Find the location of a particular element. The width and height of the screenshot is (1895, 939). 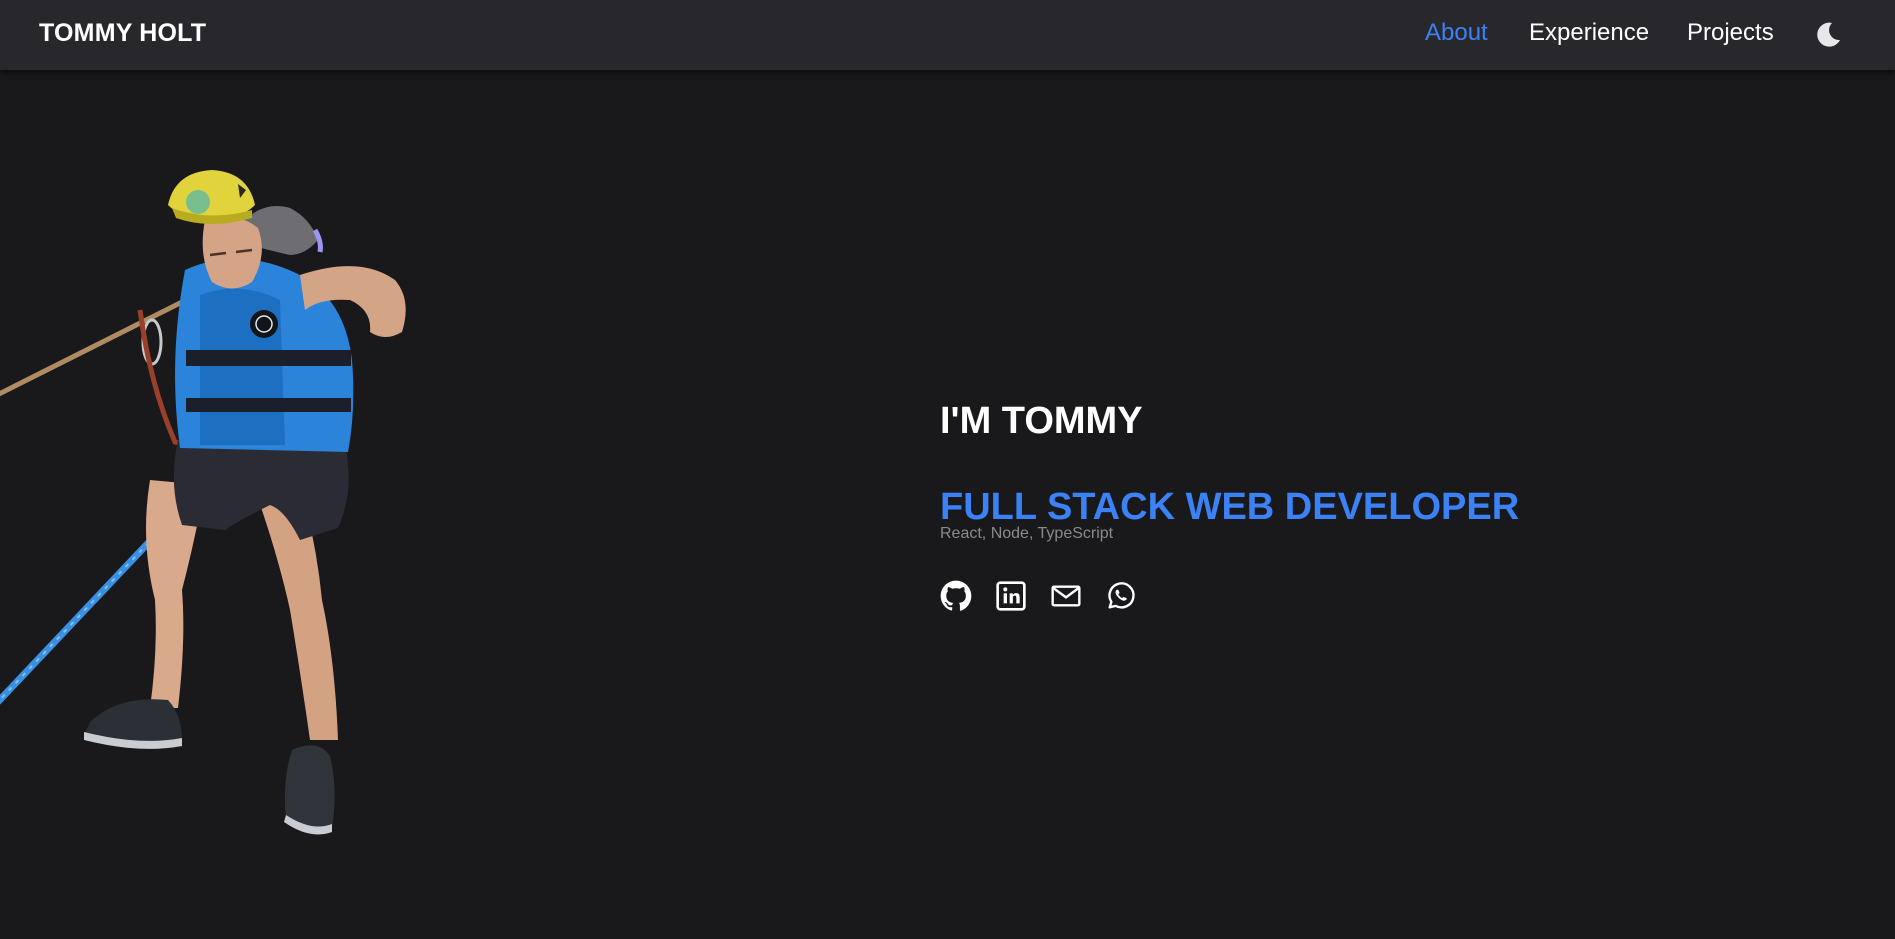

theme-toggle-button is located at coordinates (1828, 35).